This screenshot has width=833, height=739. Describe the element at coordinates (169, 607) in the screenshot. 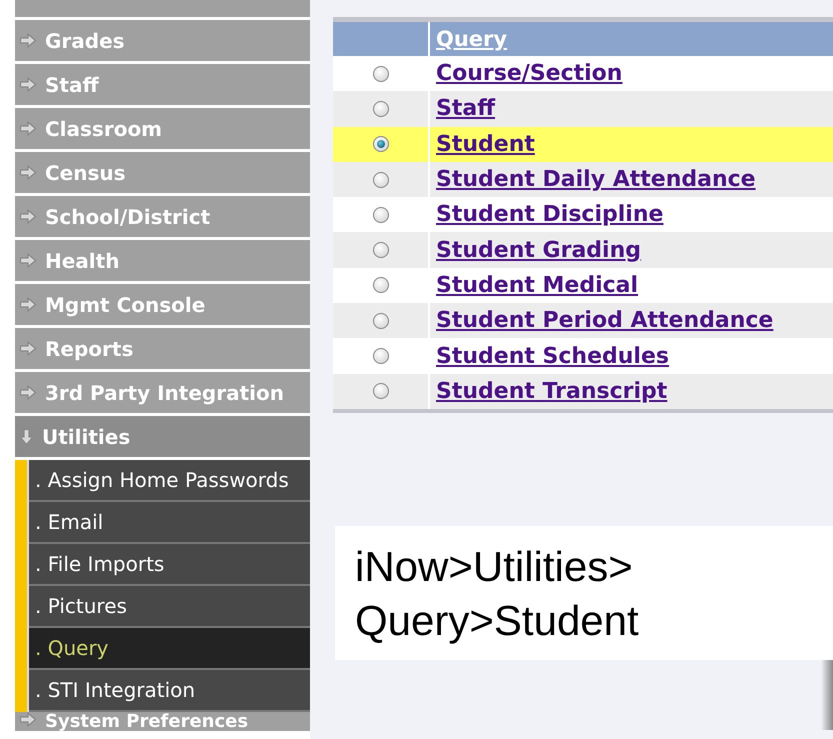

I see `submenu-item: . Pictures` at that location.